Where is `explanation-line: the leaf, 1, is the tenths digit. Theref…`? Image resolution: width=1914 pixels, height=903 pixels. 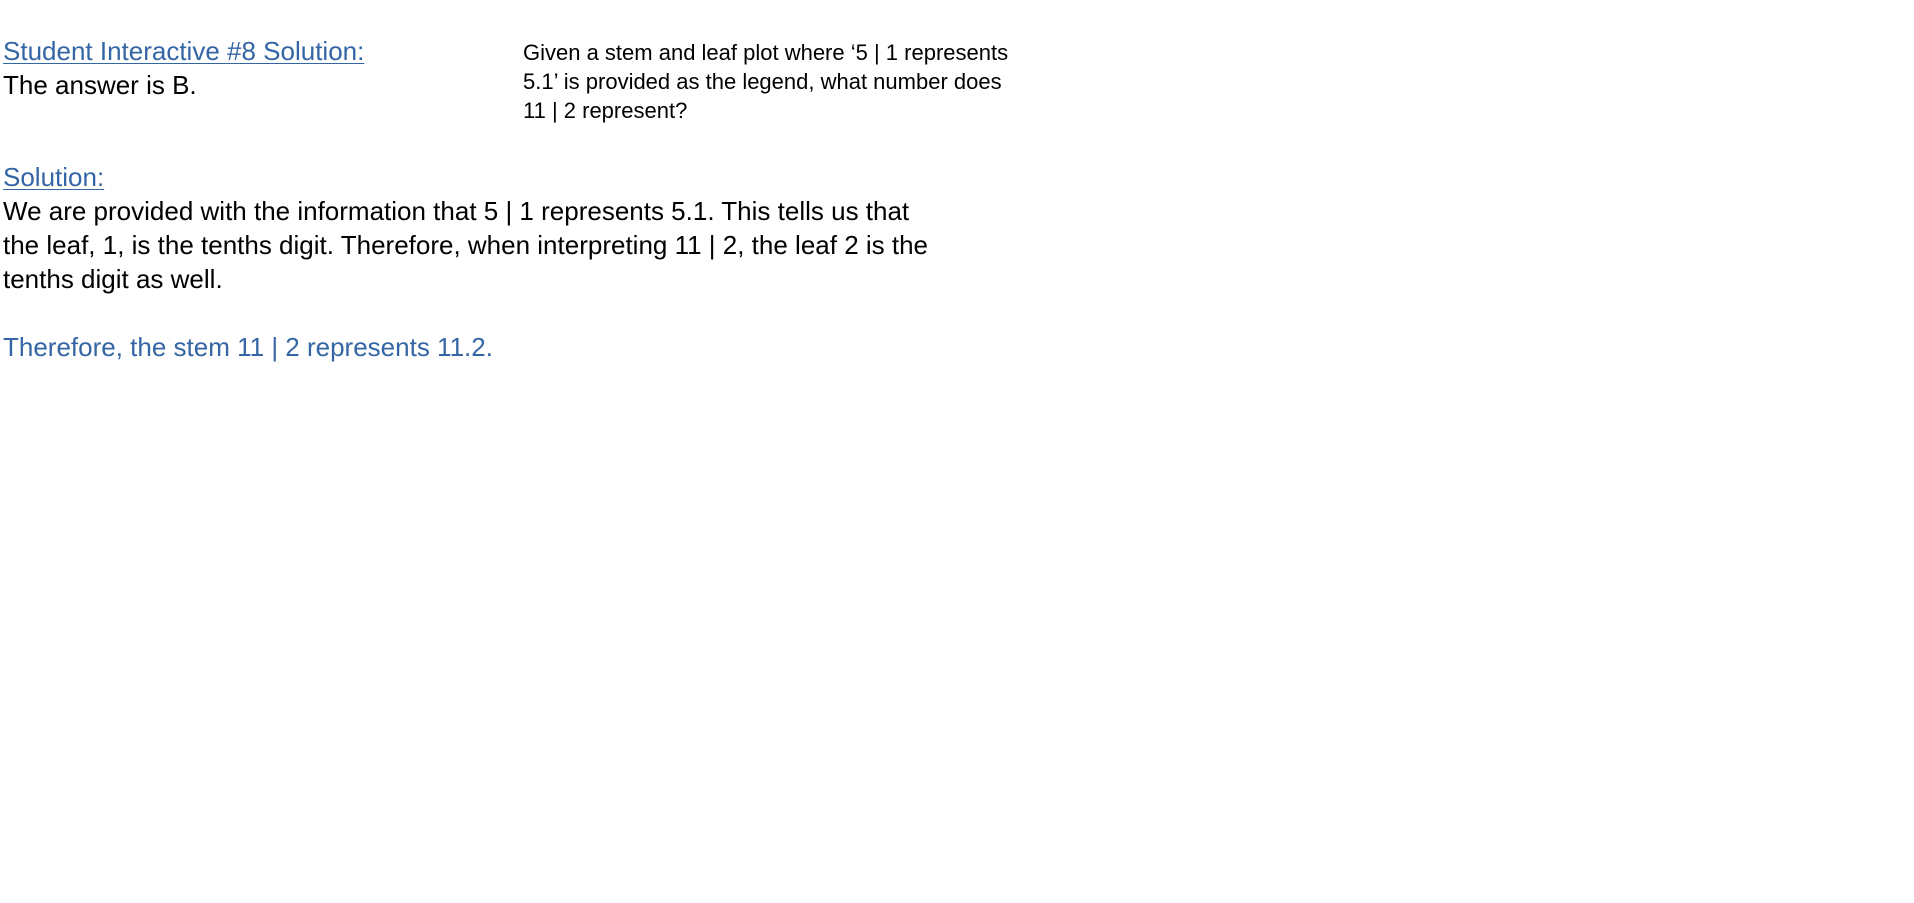 explanation-line: the leaf, 1, is the tenths digit. Theref… is located at coordinates (466, 245).